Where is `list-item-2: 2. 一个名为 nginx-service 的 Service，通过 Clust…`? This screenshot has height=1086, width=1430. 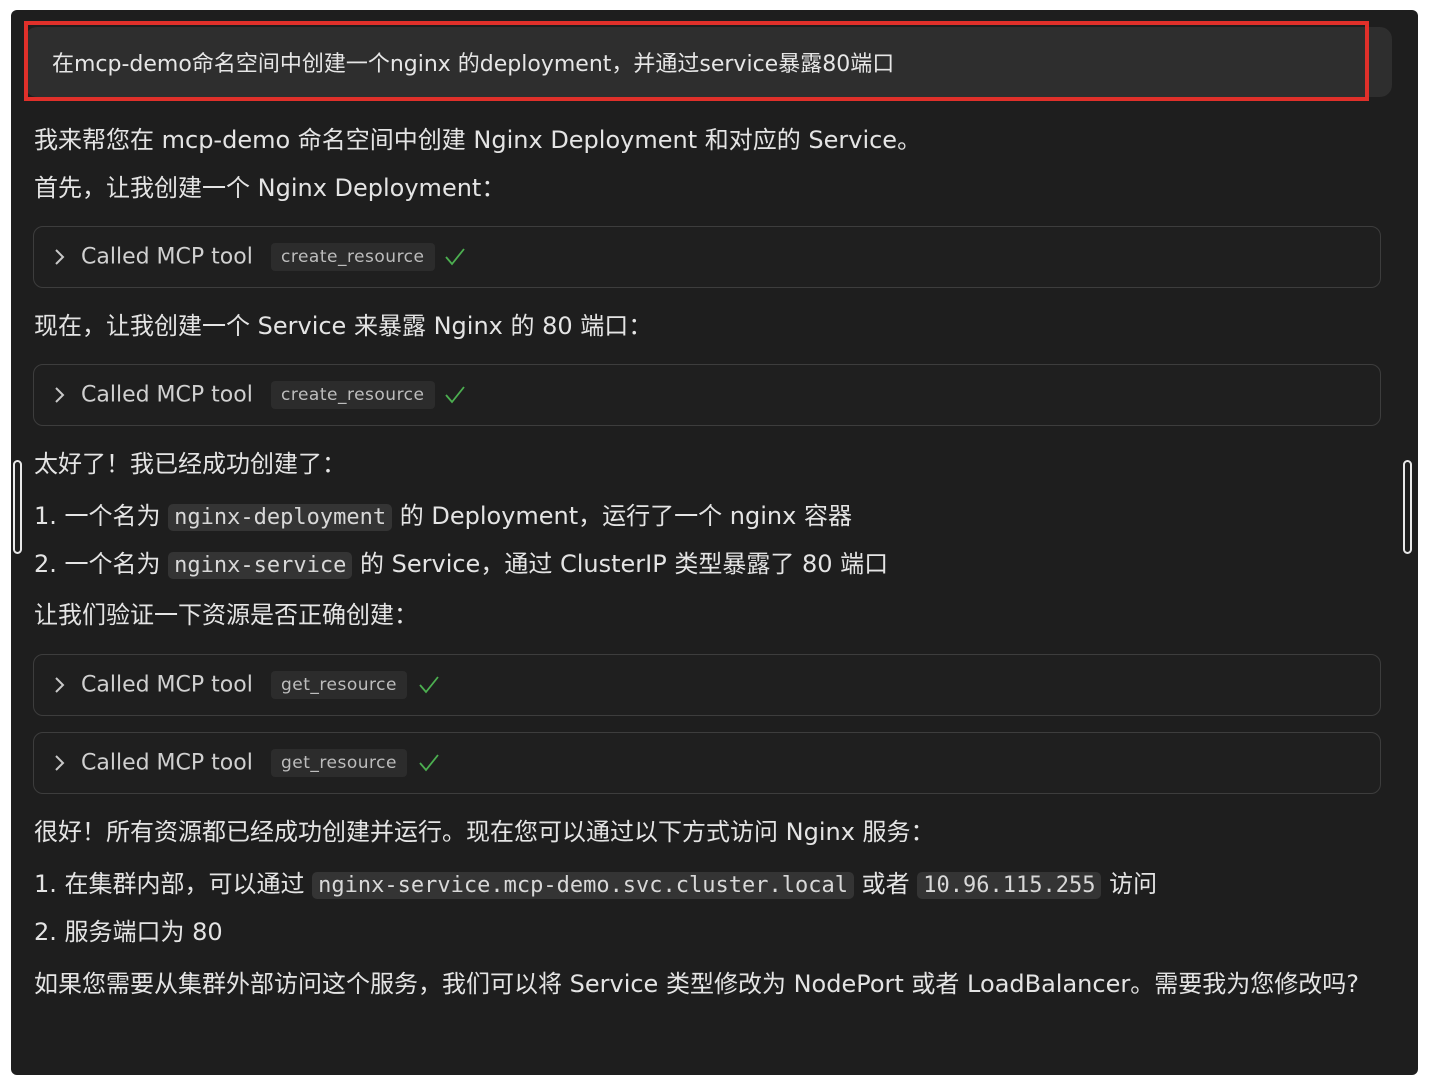 list-item-2: 2. 一个名为 nginx-service 的 Service，通过 Clust… is located at coordinates (461, 565).